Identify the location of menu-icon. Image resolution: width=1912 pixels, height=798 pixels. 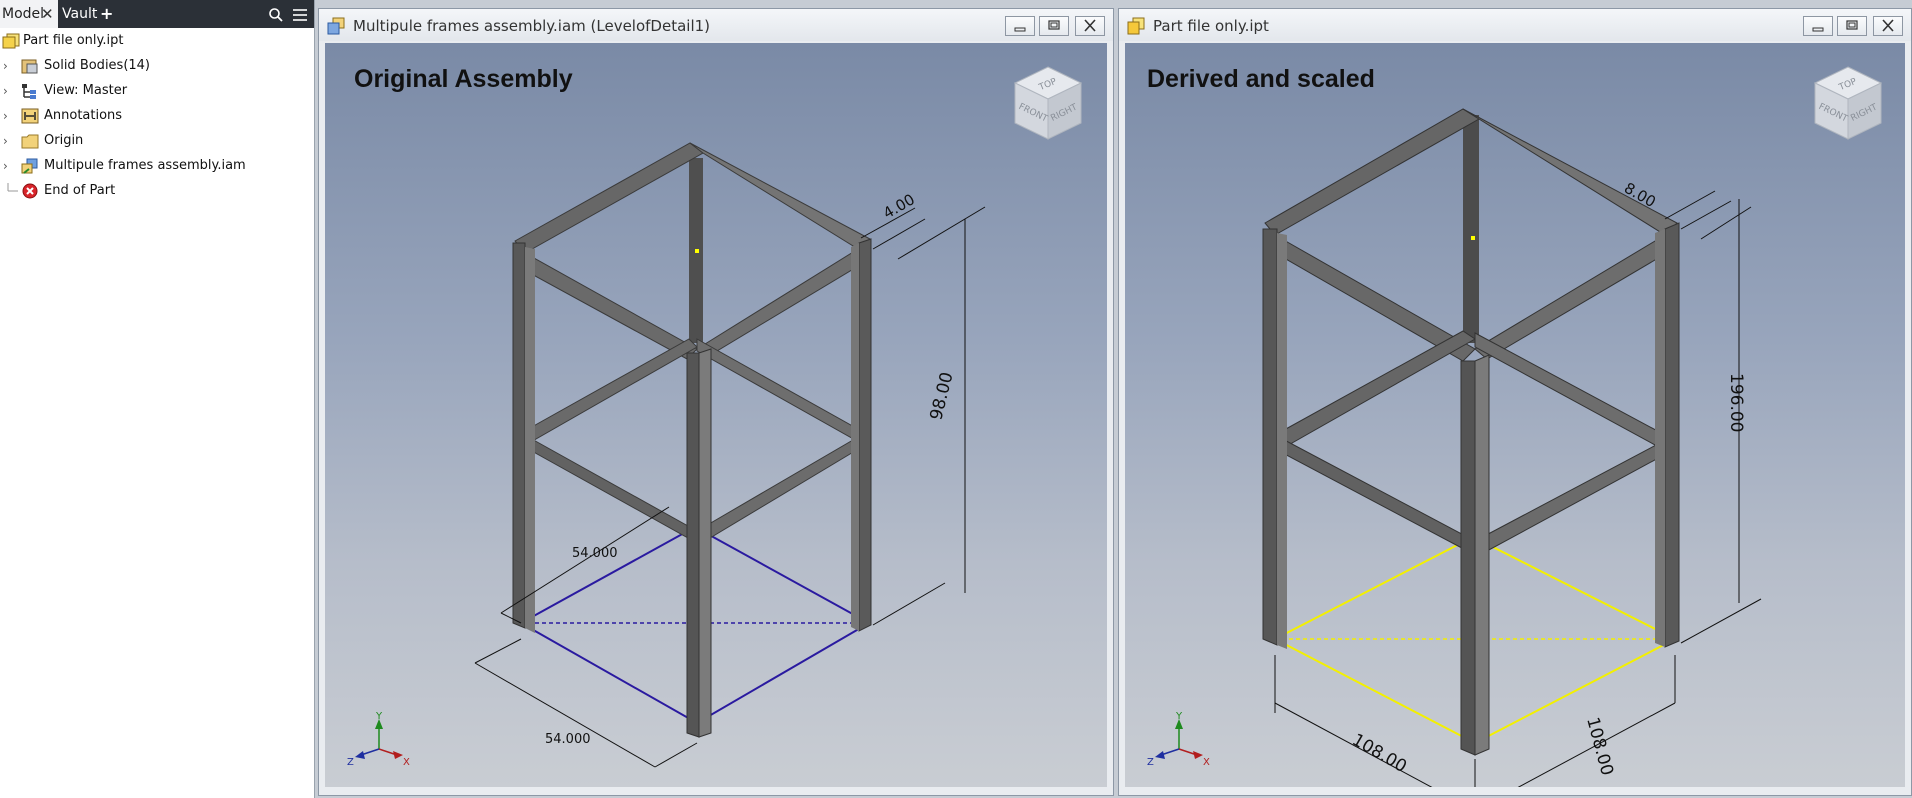
(300, 15).